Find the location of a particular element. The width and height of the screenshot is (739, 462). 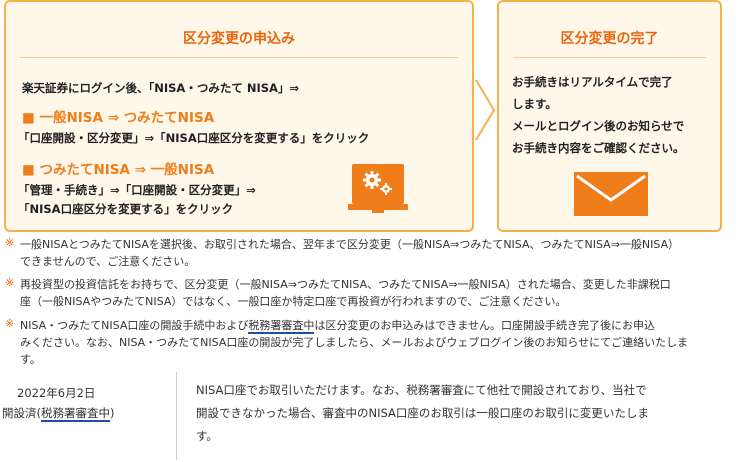

note-3-mark: ※ is located at coordinates (10, 323).